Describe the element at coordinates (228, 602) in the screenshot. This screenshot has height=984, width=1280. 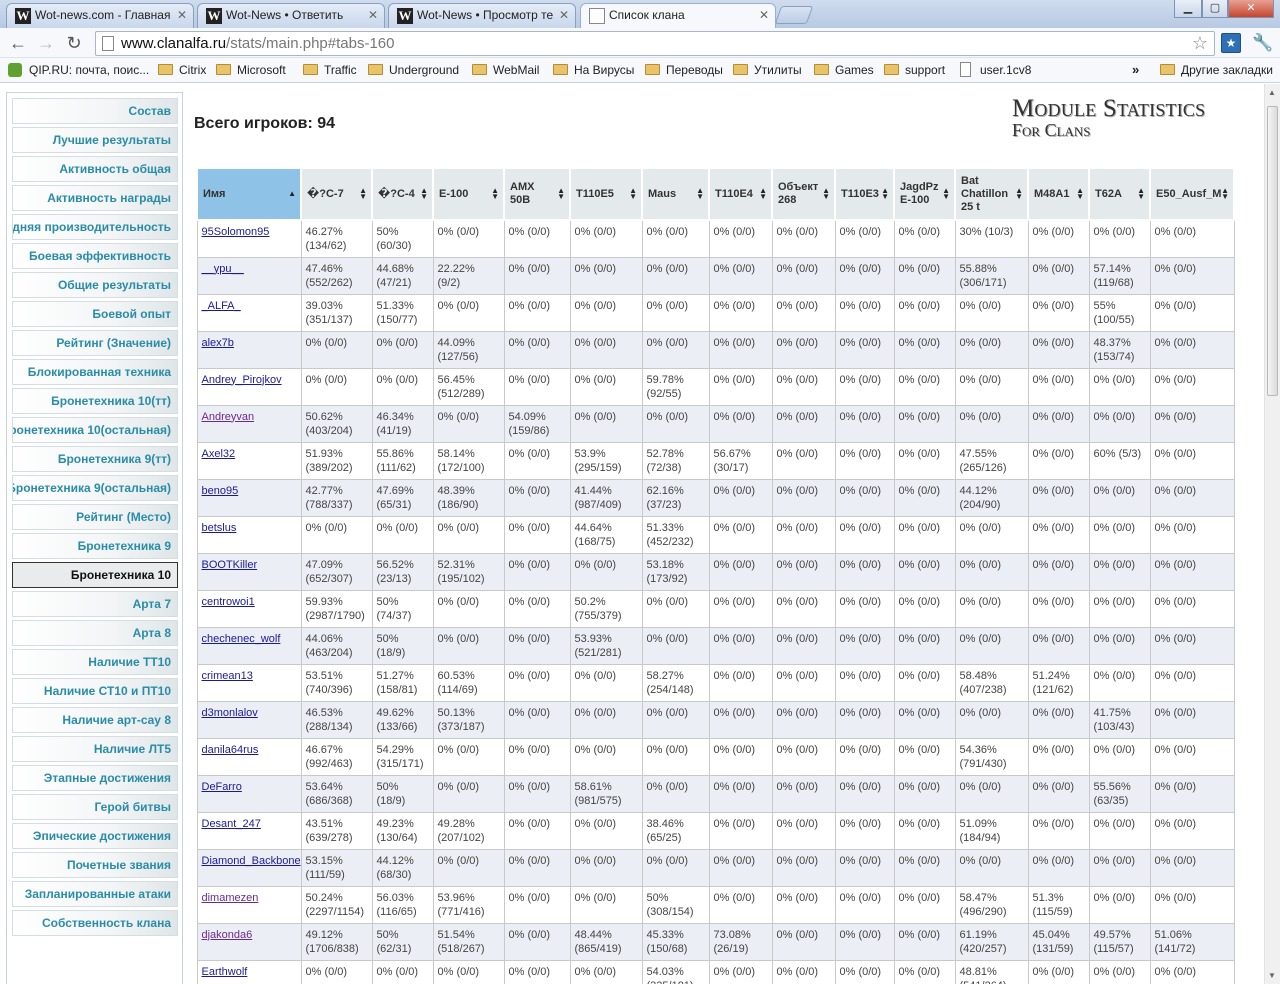
I see `player-link: centrowoi1` at that location.